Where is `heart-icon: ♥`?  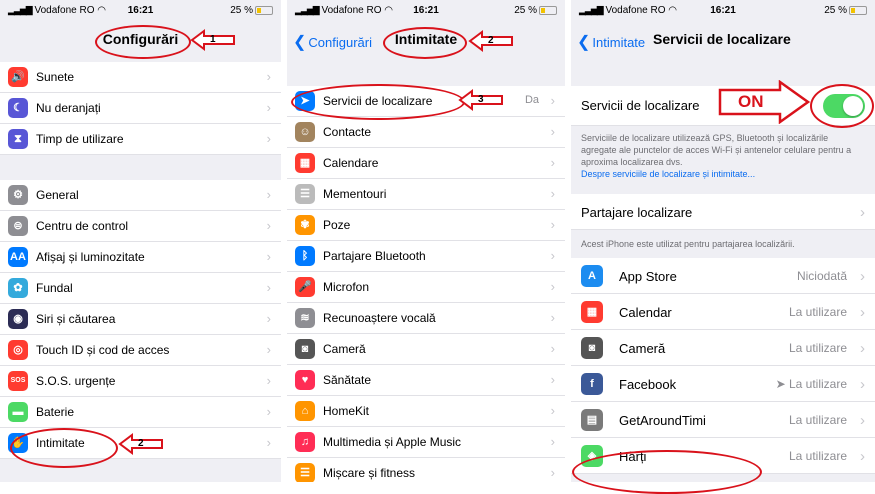
heart-icon: ♥ is located at coordinates (305, 380).